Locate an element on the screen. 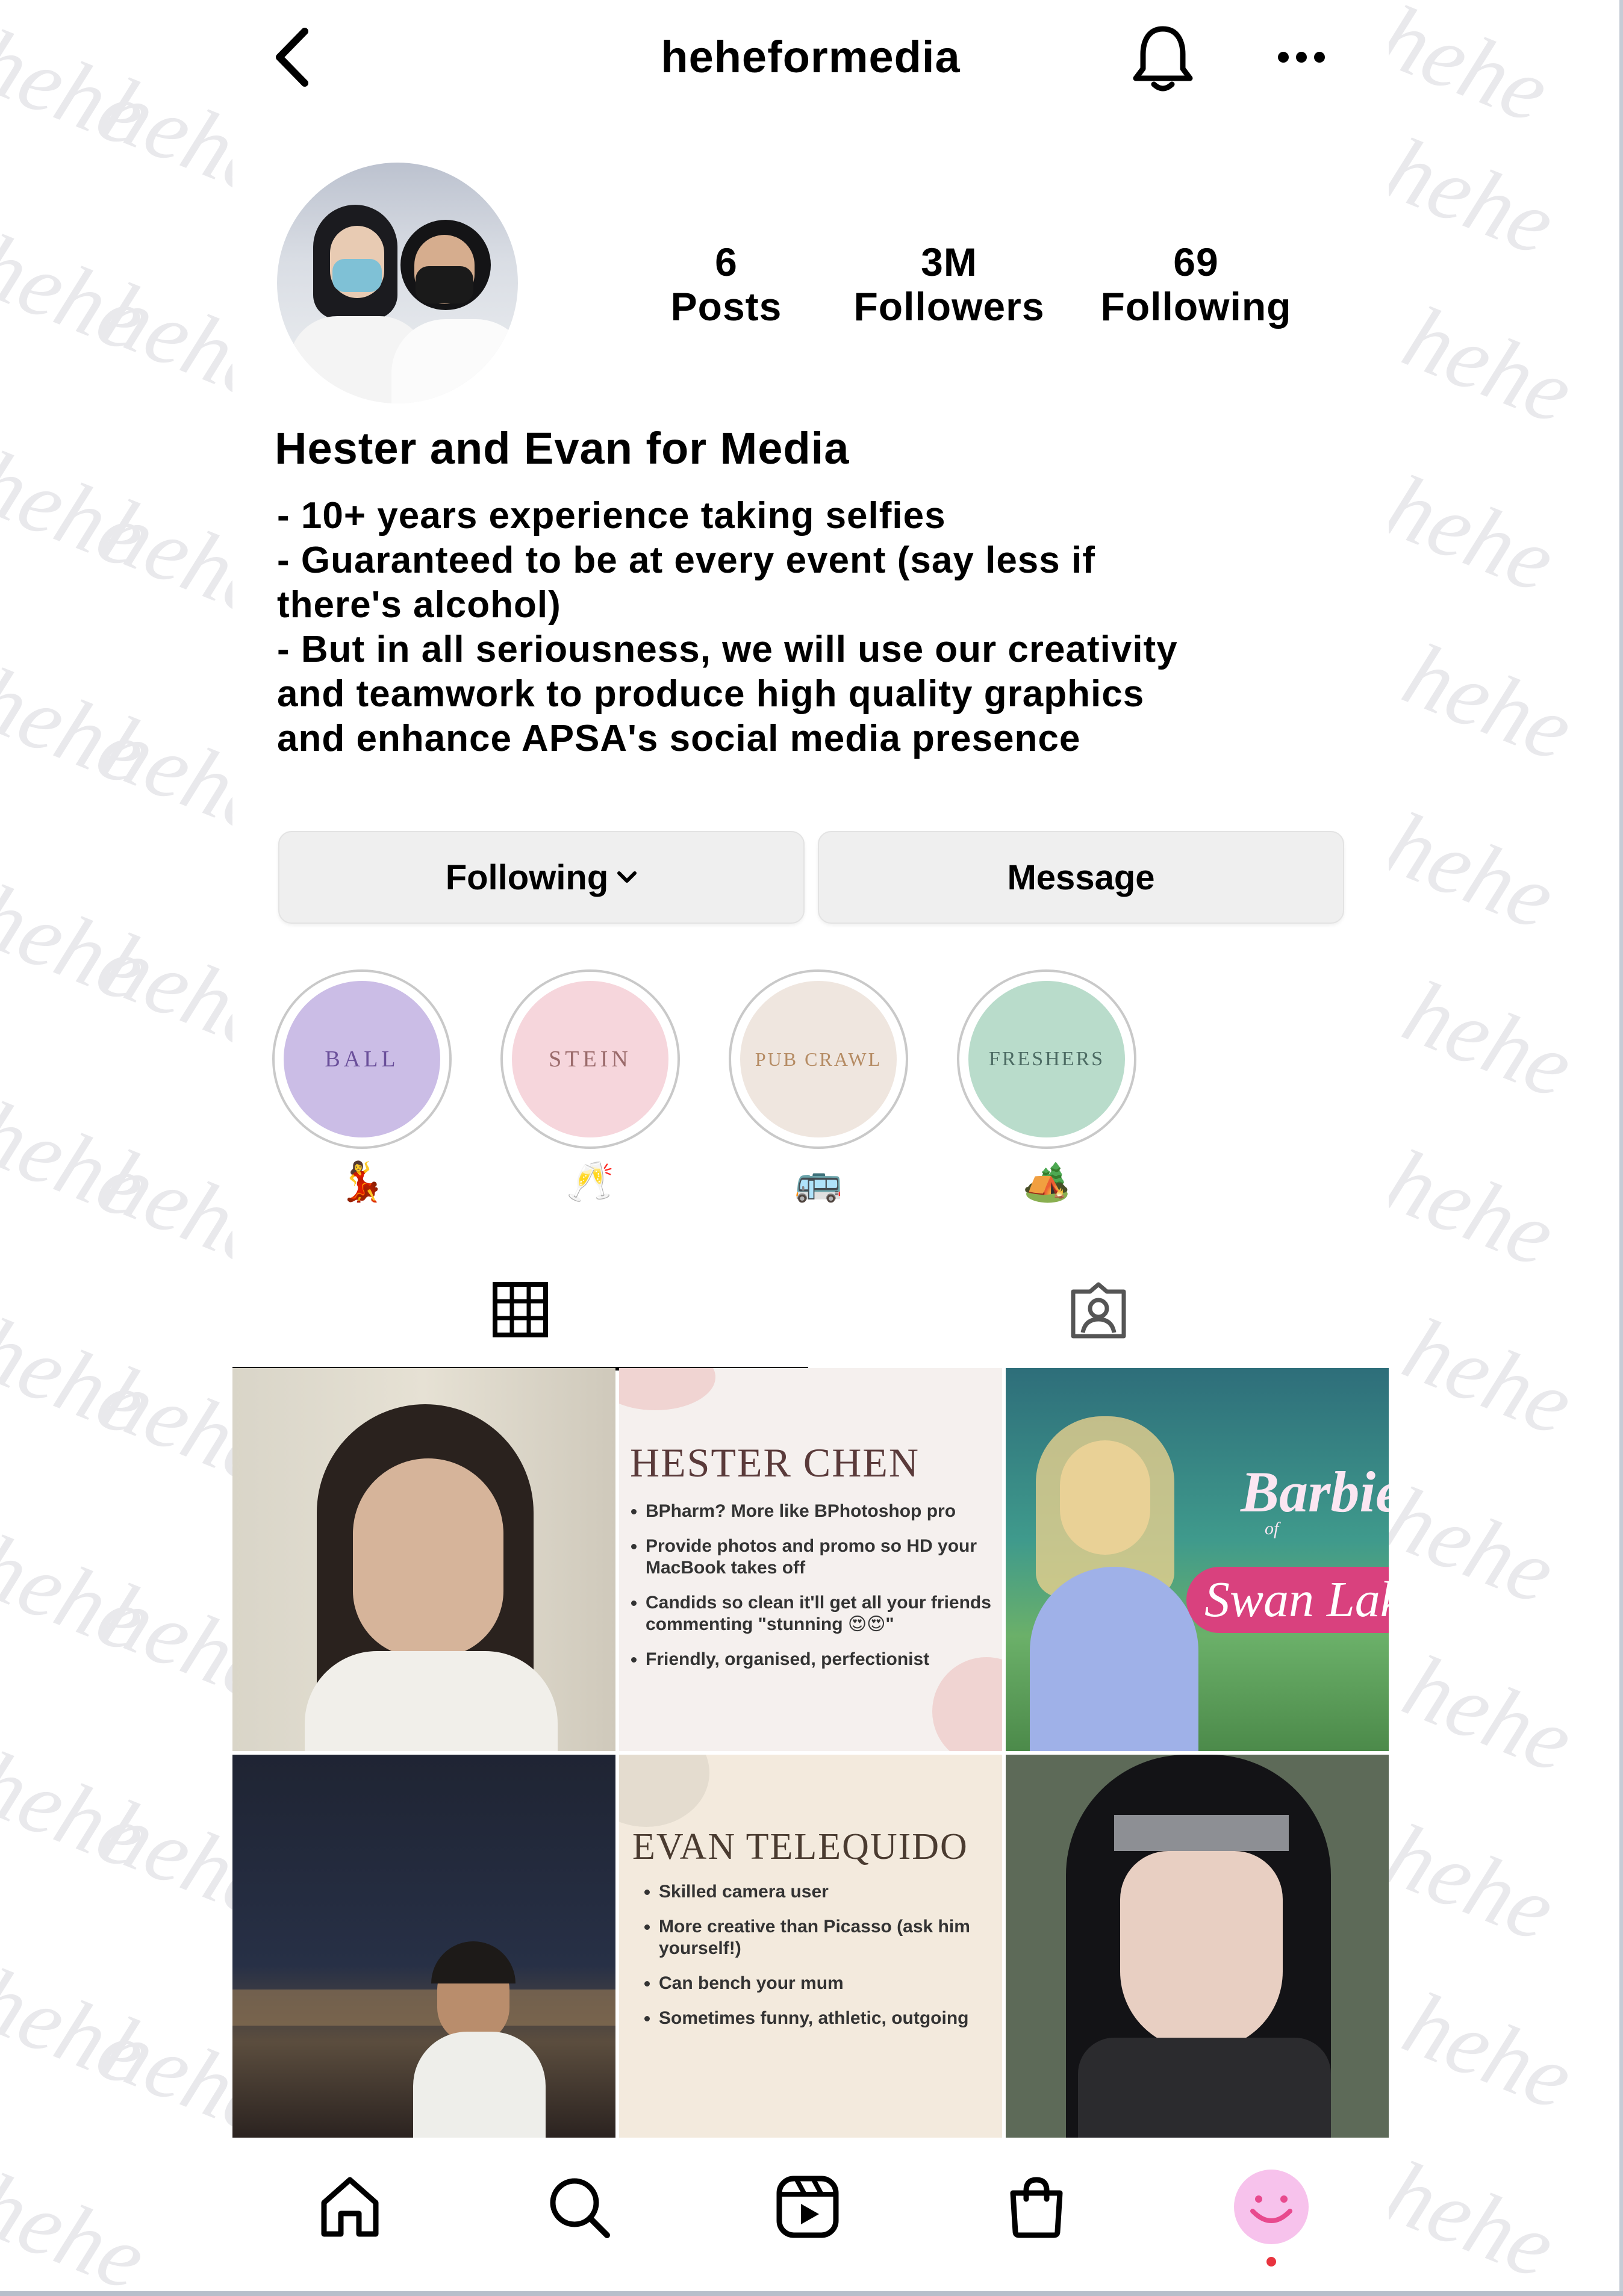 This screenshot has height=2296, width=1623. highlight-emoji: 🚌 is located at coordinates (819, 1181).